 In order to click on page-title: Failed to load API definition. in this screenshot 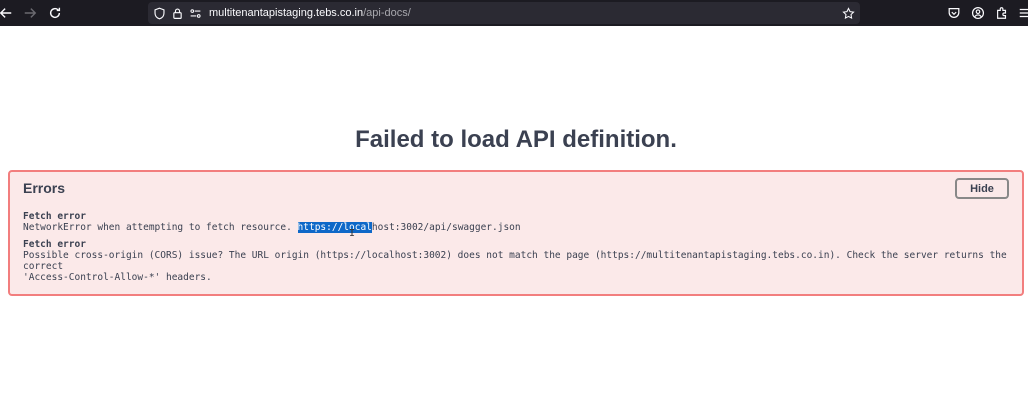, I will do `click(516, 139)`.